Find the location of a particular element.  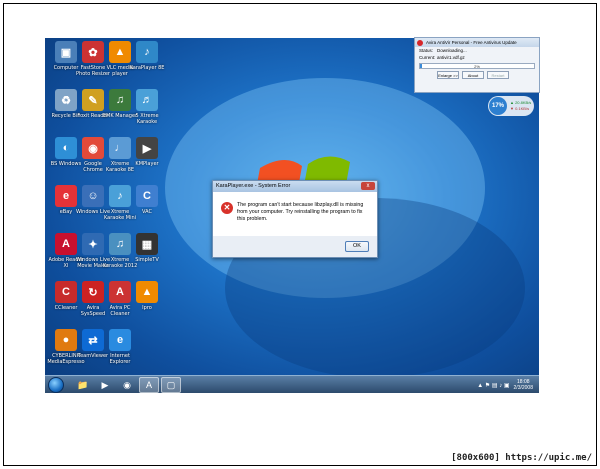

network-meter: 17% ▲ 20.8KB/s ▼ 0.1KB/s is located at coordinates (511, 106).